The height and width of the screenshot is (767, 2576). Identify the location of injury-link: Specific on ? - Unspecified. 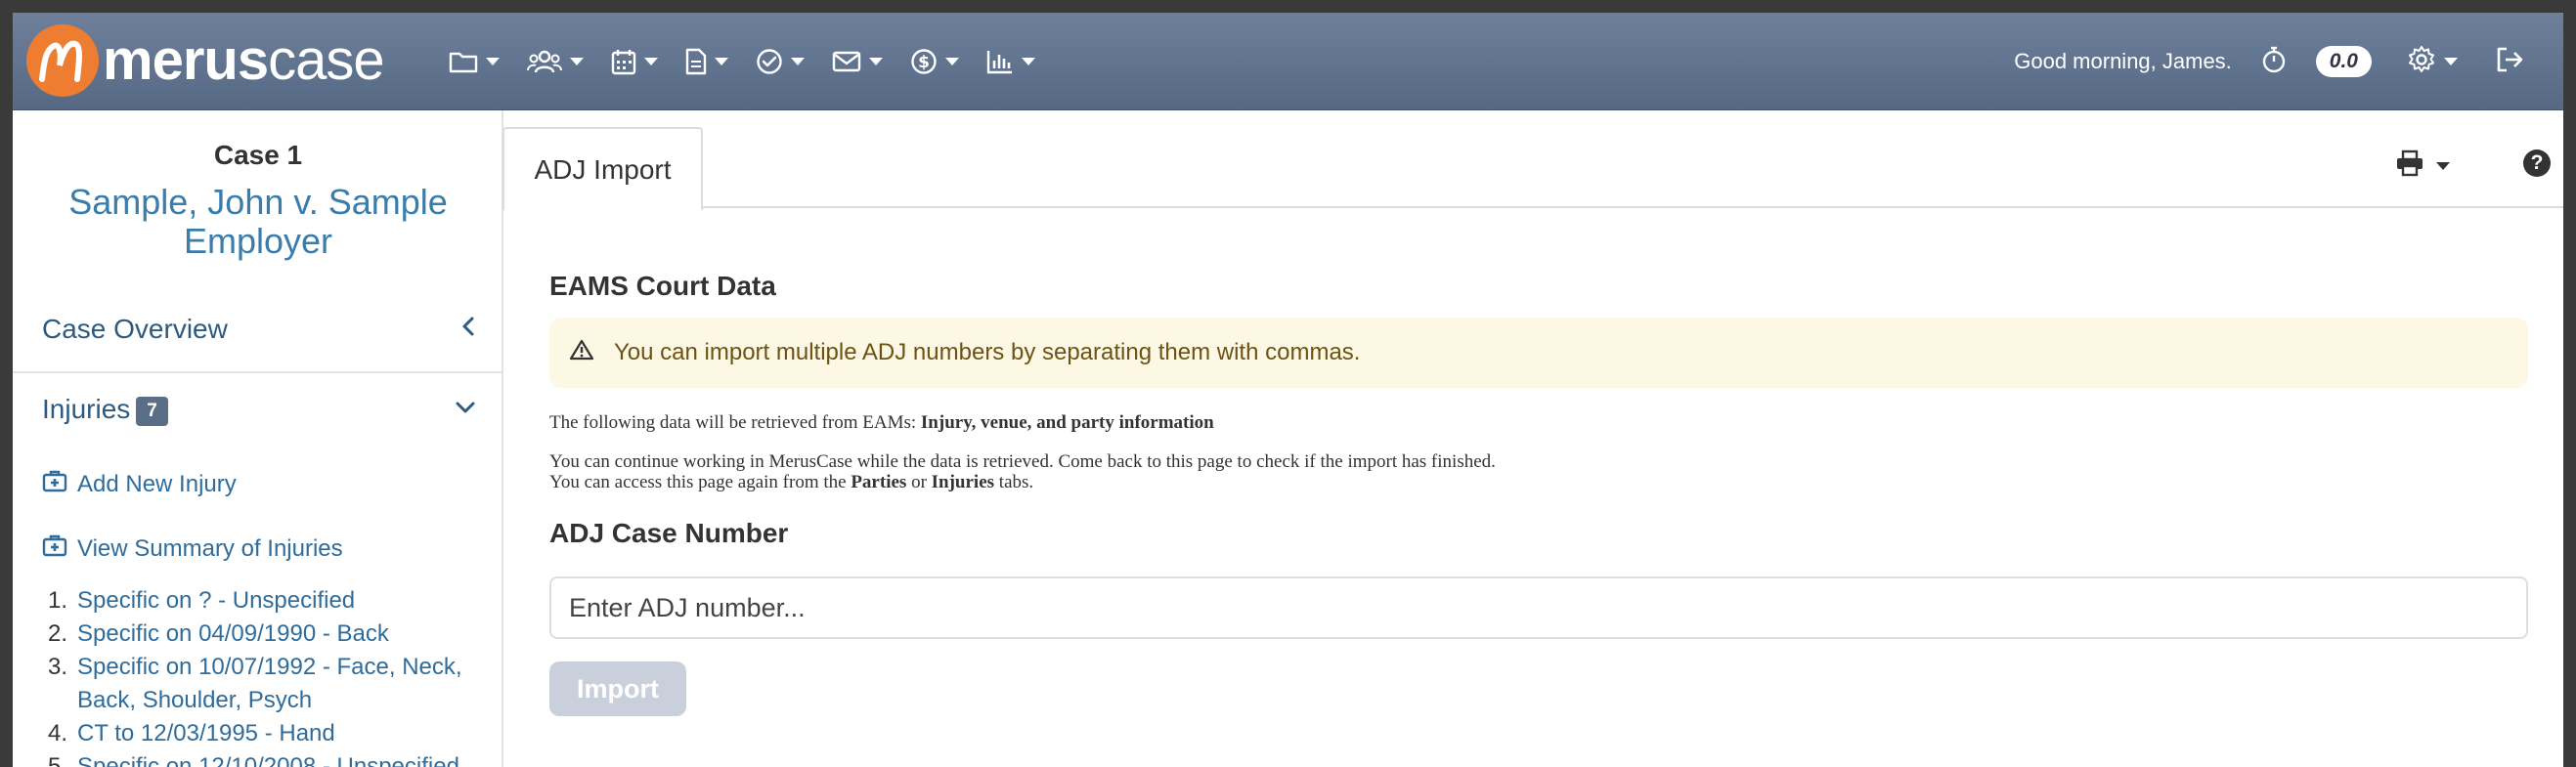
(216, 601).